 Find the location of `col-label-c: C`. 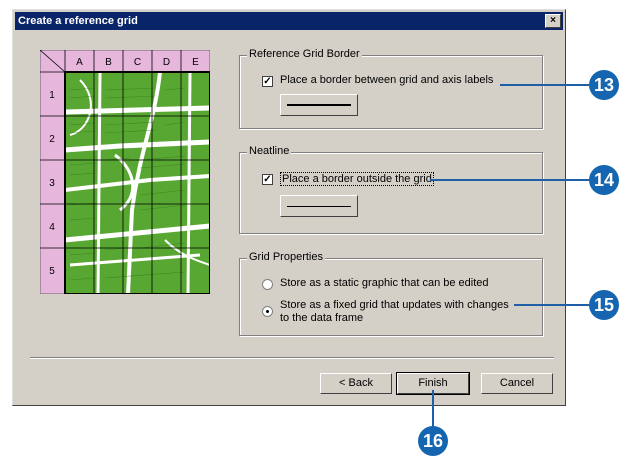

col-label-c: C is located at coordinates (137, 62).